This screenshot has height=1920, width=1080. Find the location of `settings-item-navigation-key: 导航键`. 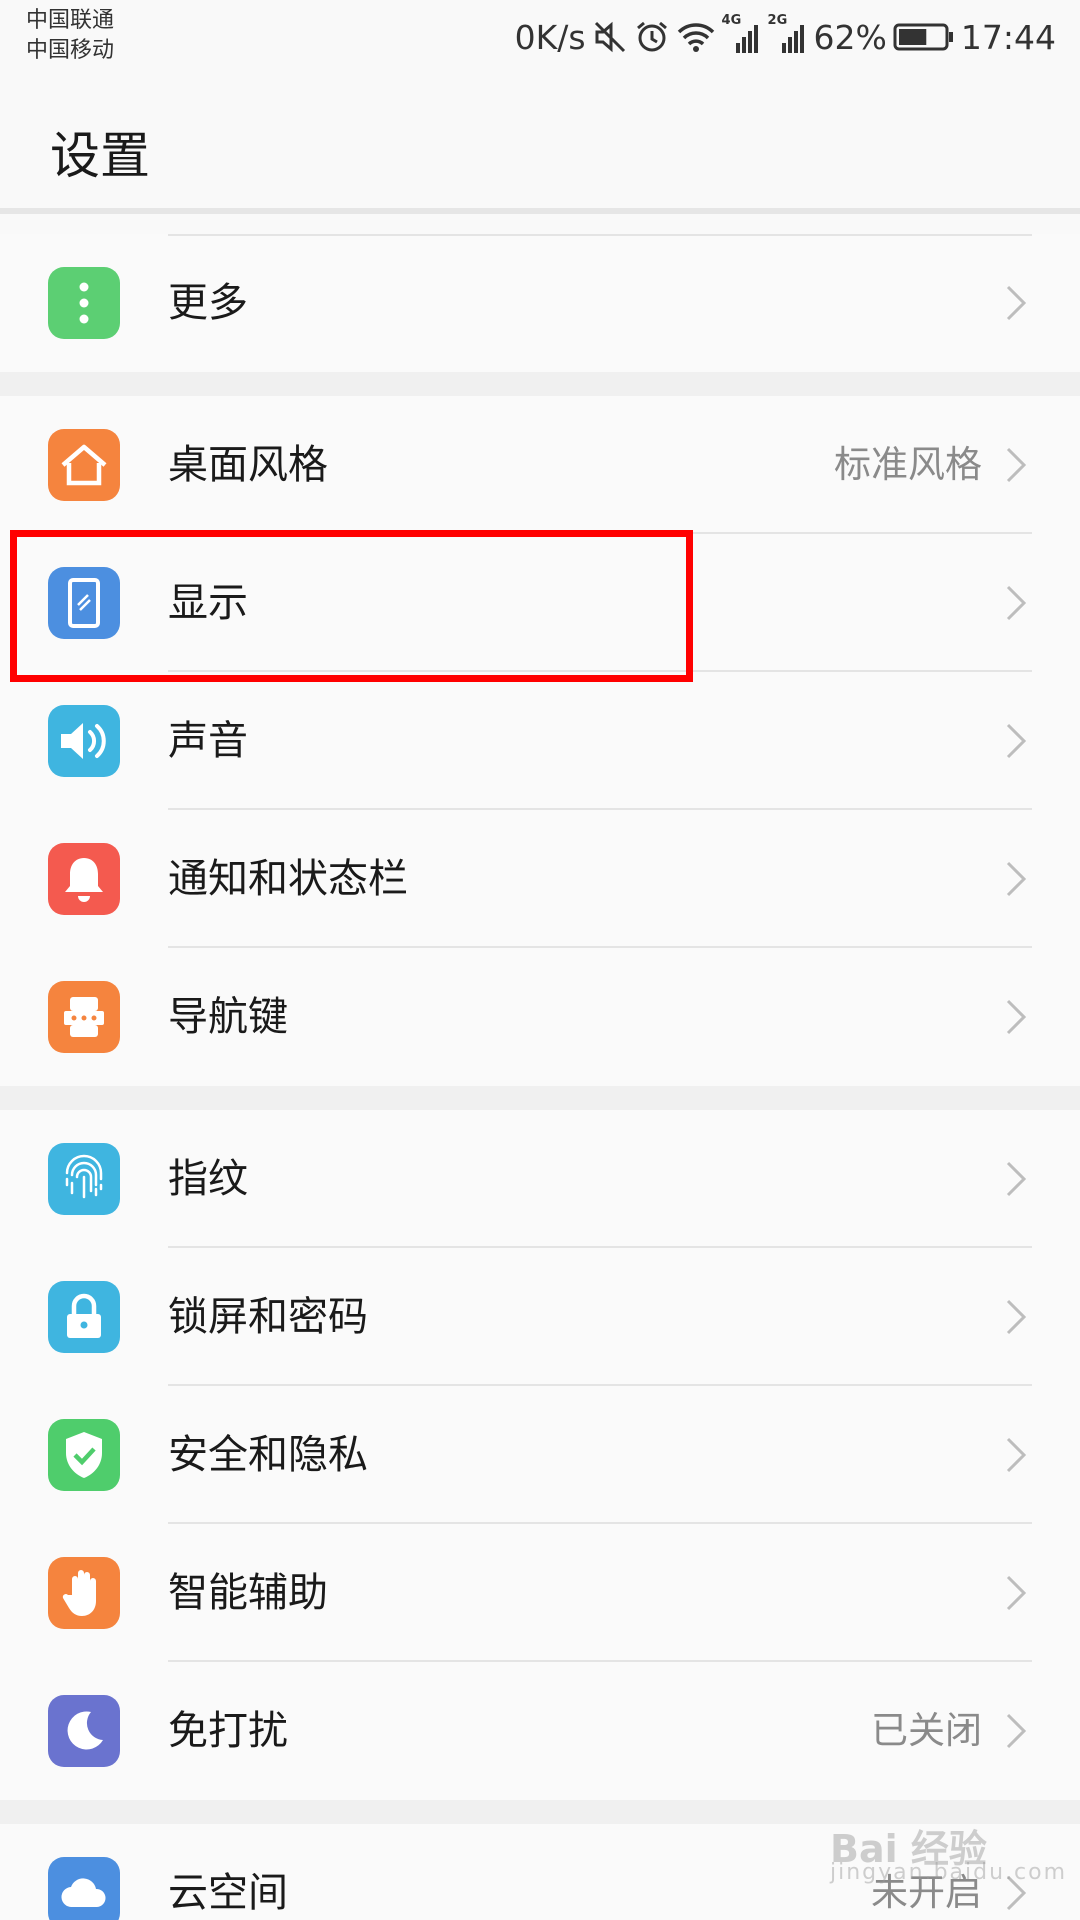

settings-item-navigation-key: 导航键 is located at coordinates (540, 1017).